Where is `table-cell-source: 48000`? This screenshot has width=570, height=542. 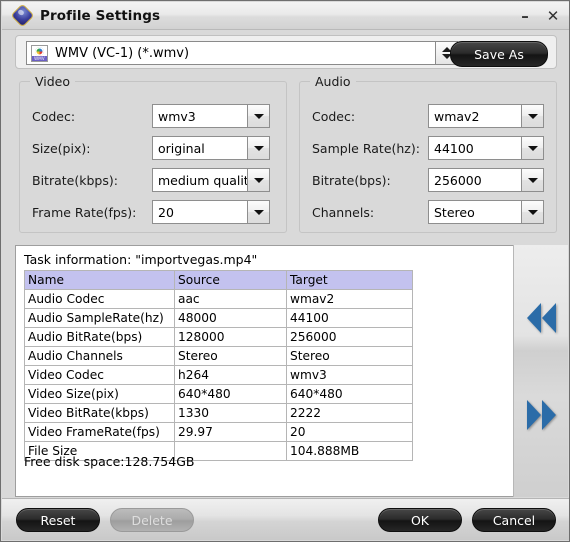 table-cell-source: 48000 is located at coordinates (230, 318).